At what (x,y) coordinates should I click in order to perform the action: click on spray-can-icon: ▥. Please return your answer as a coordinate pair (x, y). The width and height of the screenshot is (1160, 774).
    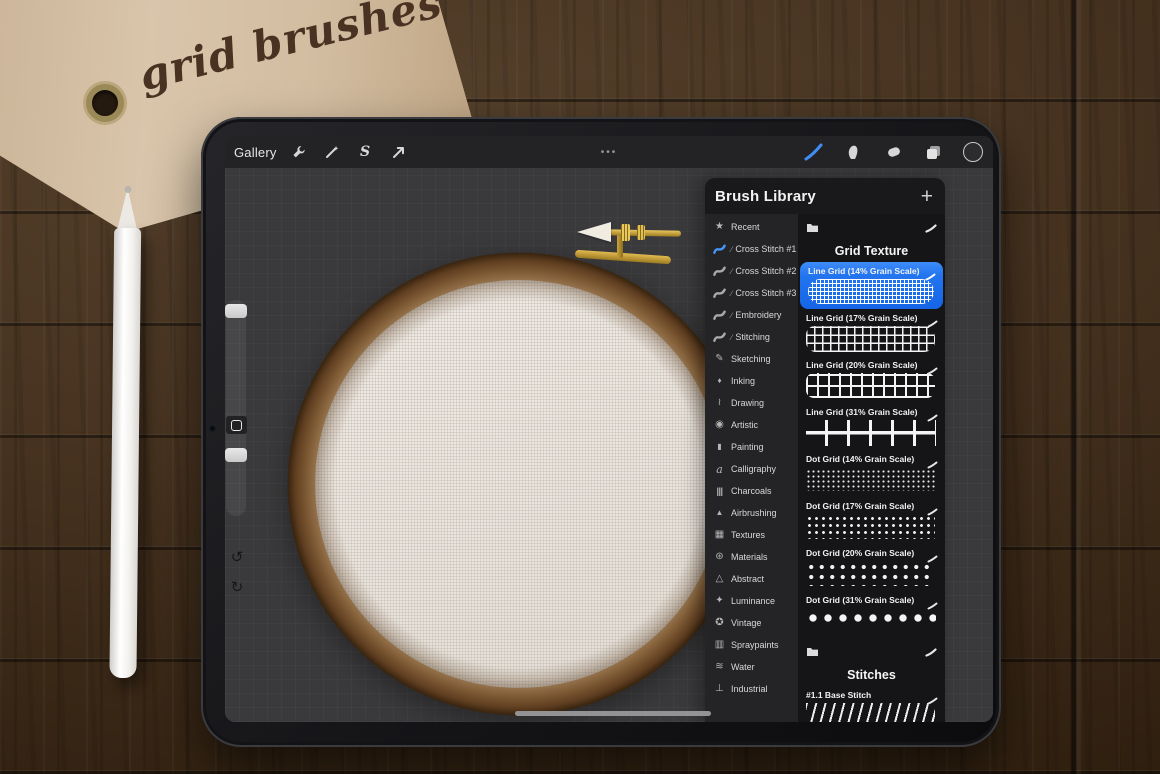
    Looking at the image, I should click on (719, 644).